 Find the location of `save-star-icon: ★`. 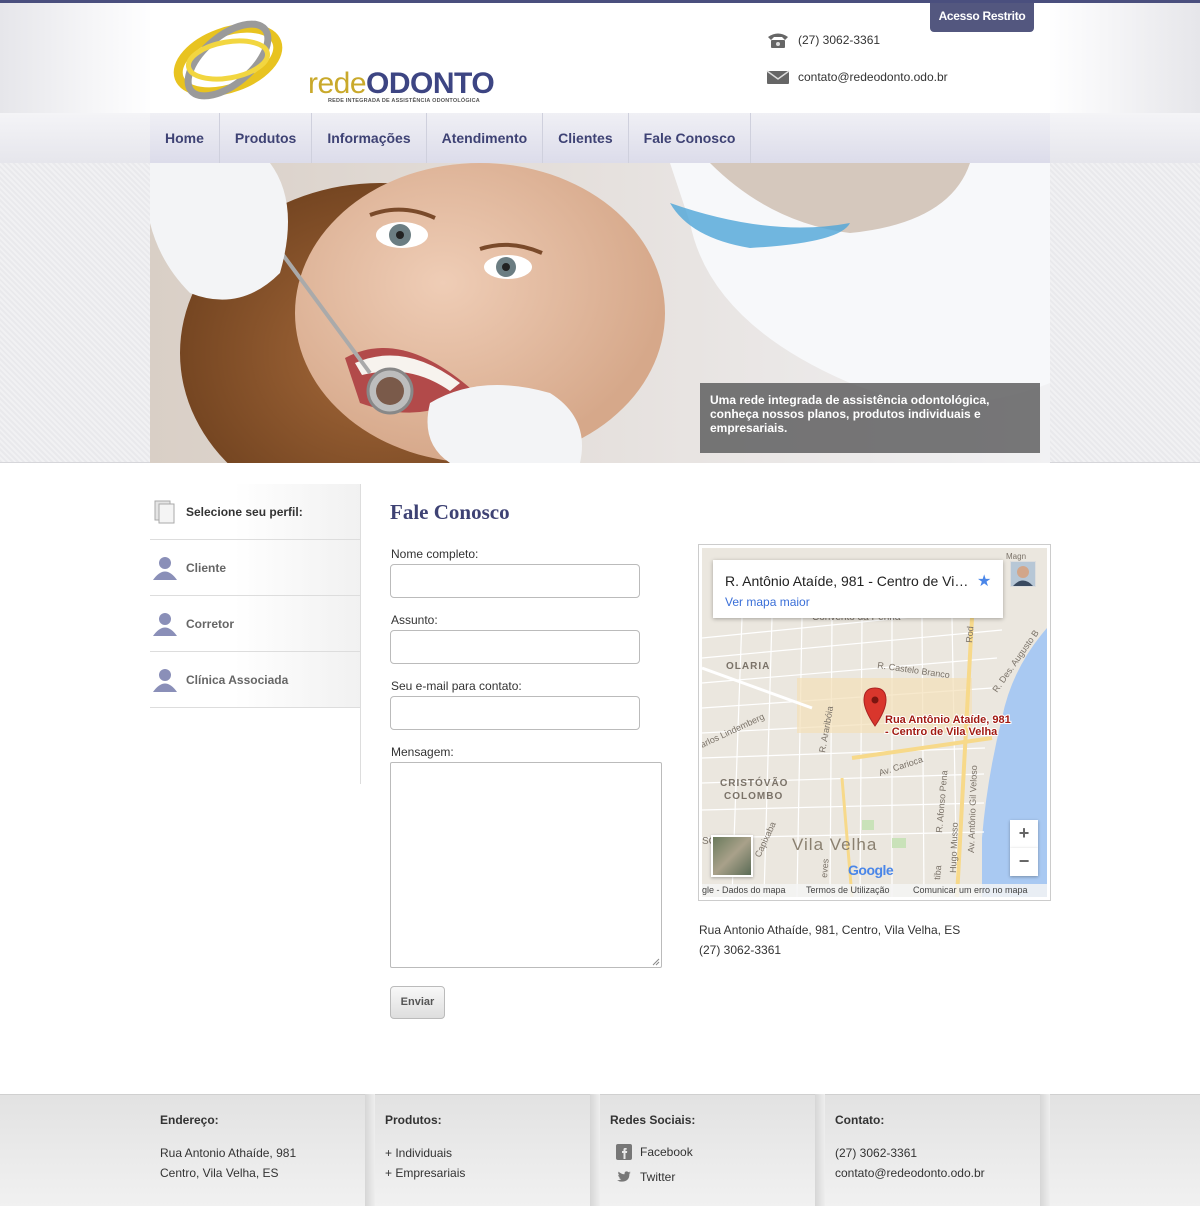

save-star-icon: ★ is located at coordinates (984, 581).